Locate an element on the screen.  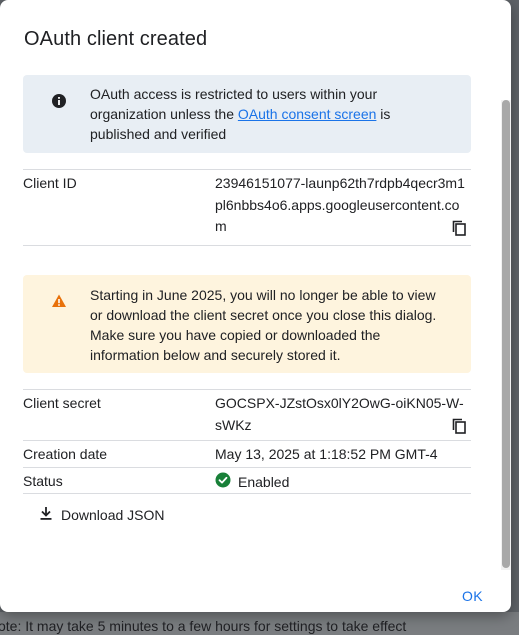
status-value: Enabled is located at coordinates (252, 481).